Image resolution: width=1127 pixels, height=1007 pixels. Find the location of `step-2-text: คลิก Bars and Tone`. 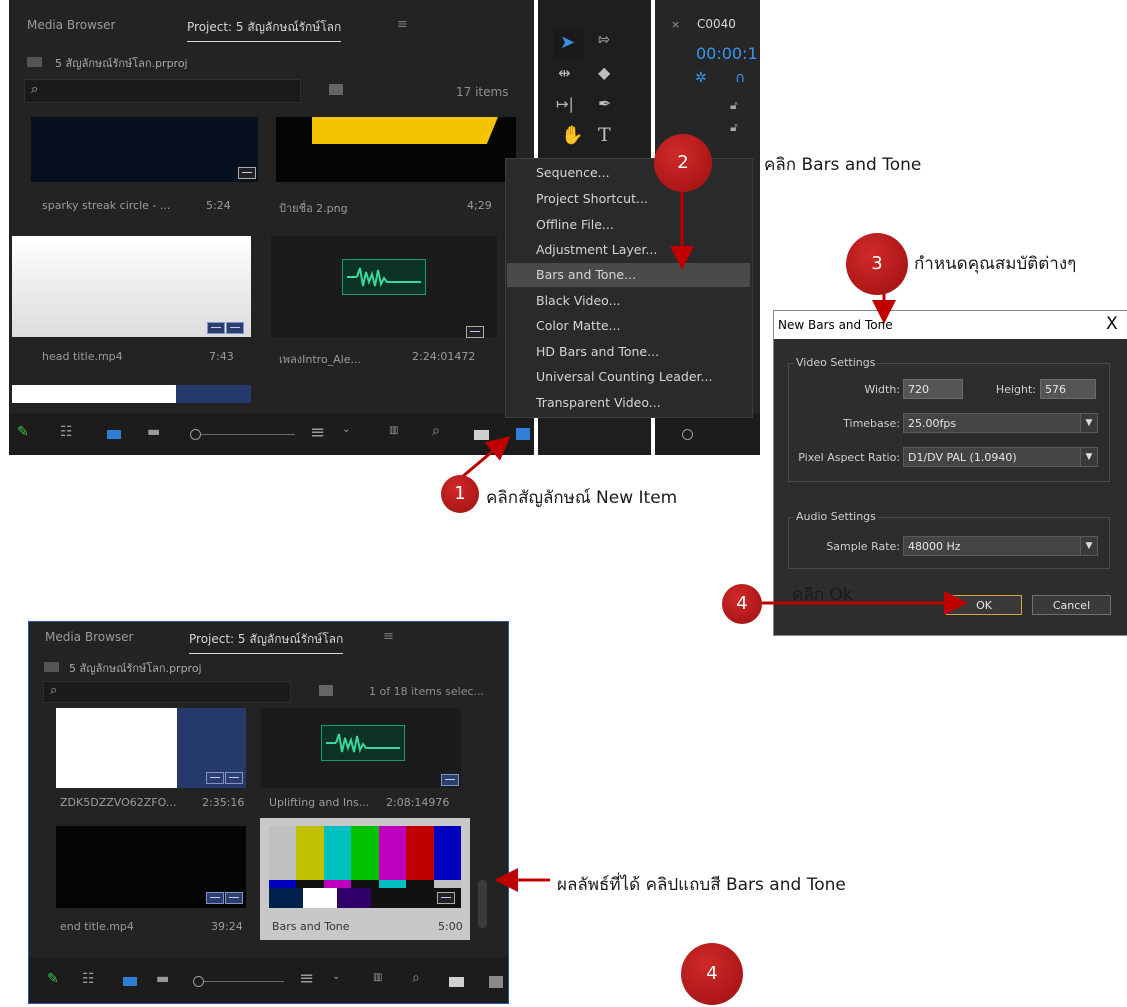

step-2-text: คลิก Bars and Tone is located at coordinates (843, 165).